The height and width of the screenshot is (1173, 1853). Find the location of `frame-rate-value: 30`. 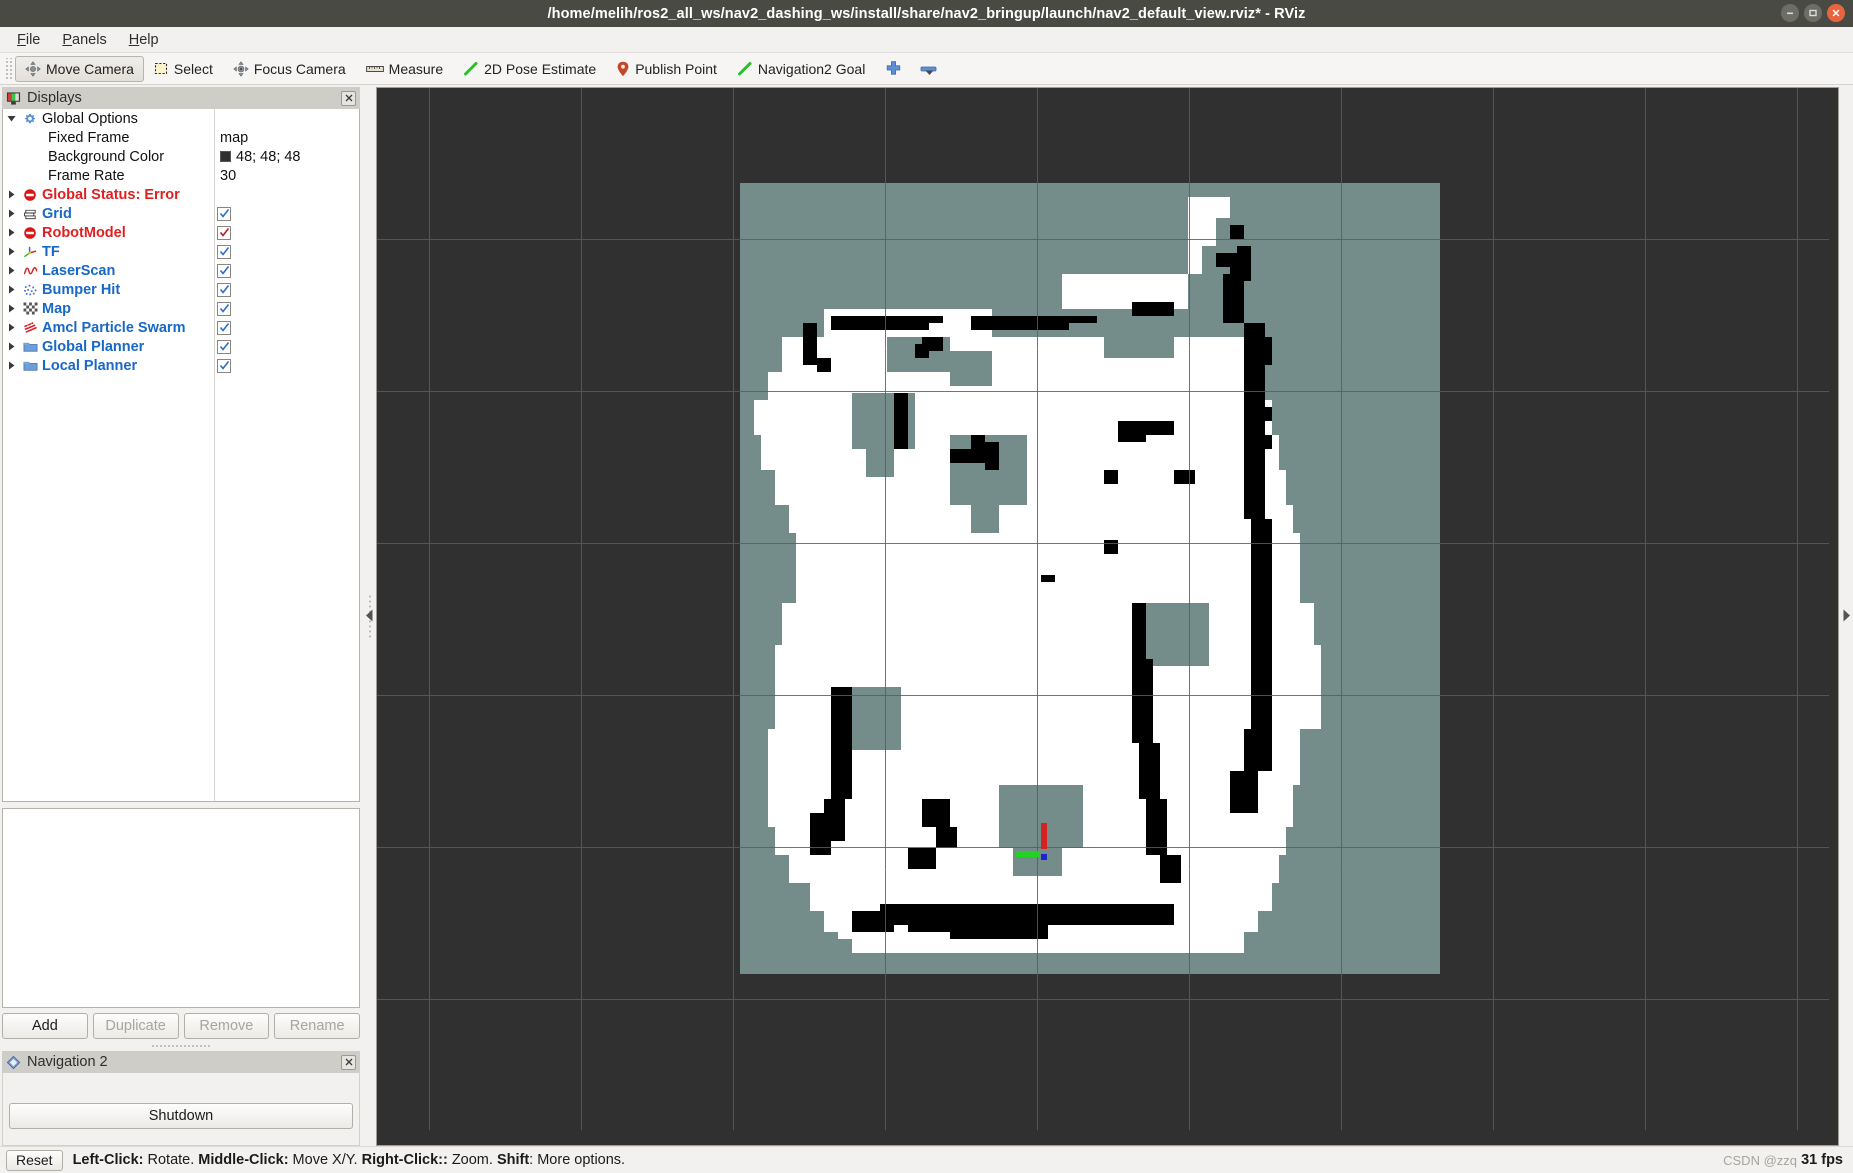

frame-rate-value: 30 is located at coordinates (228, 176).